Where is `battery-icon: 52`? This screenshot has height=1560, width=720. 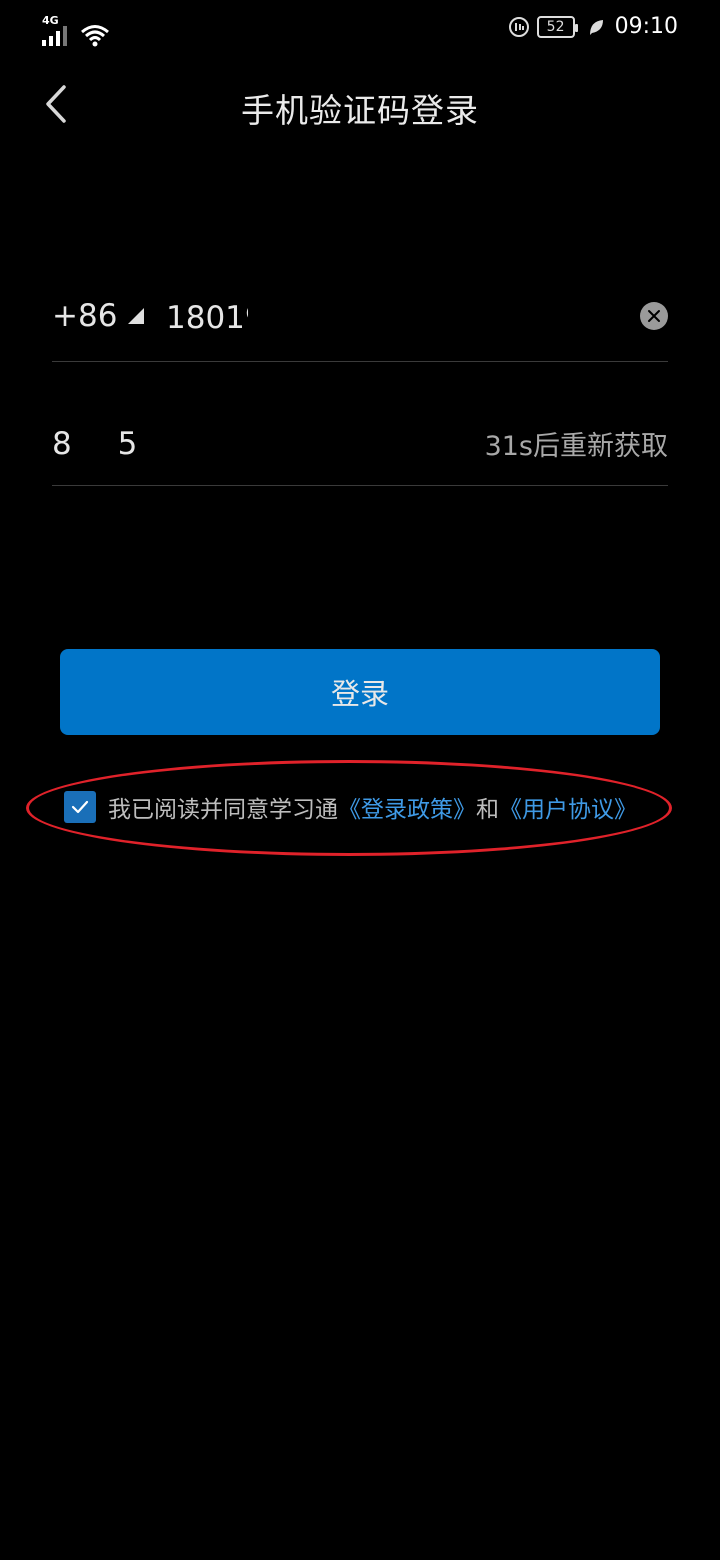
battery-icon: 52 is located at coordinates (557, 26).